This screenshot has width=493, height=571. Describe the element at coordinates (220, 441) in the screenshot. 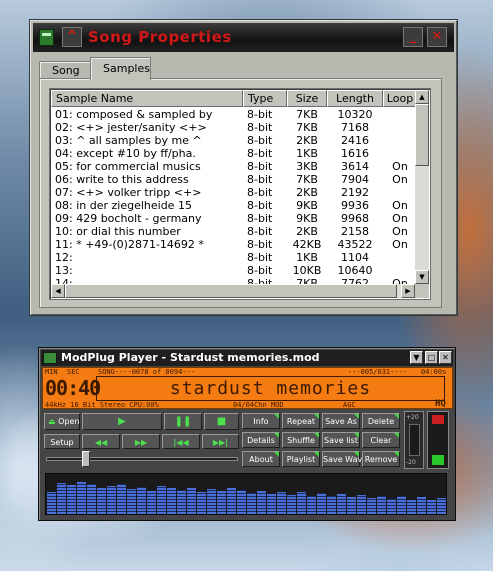

I see `next-button: ▶▶|` at that location.